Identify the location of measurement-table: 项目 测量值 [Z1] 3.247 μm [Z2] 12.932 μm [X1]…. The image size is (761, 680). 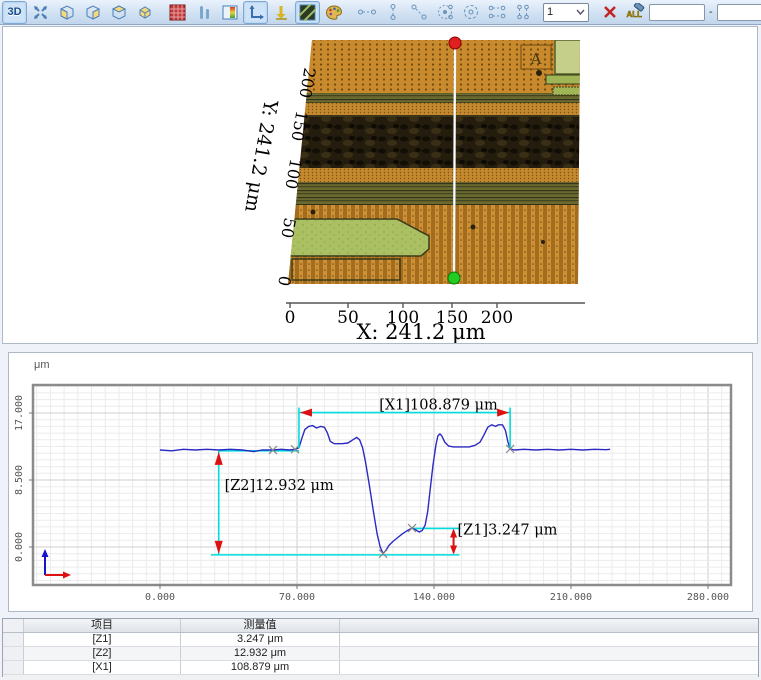
(380, 649).